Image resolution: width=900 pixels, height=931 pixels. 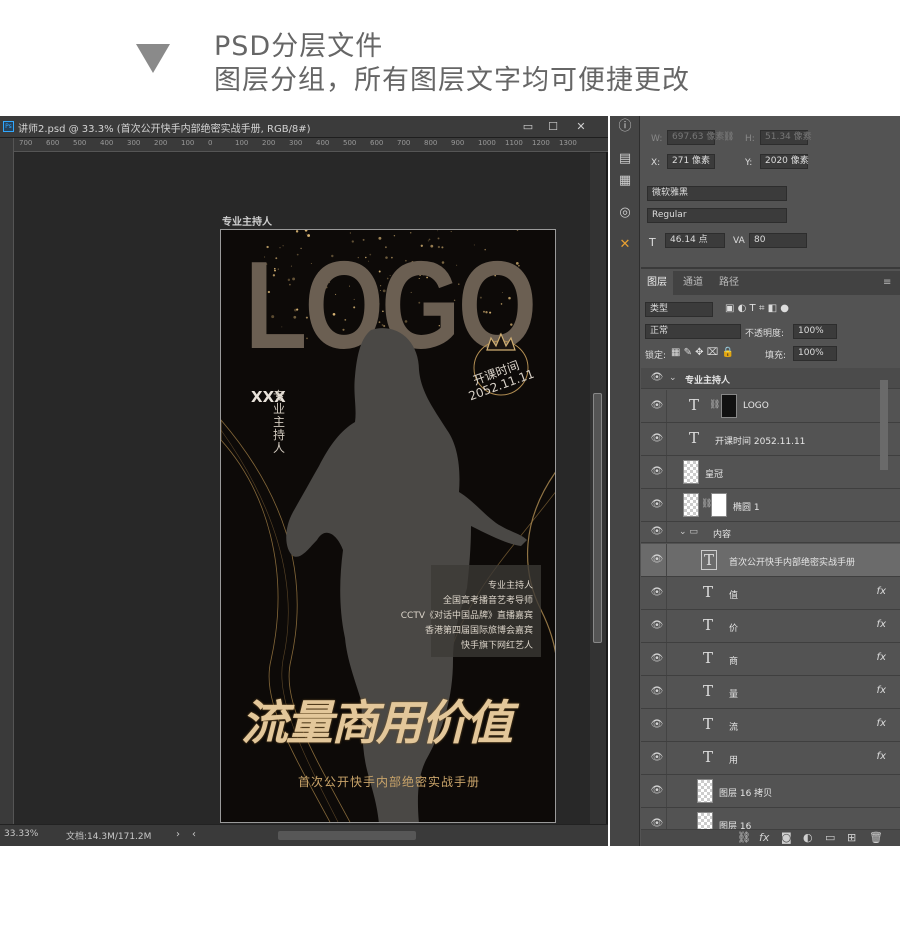 What do you see at coordinates (717, 193) in the screenshot?
I see `font-family-select: 微软雅黑` at bounding box center [717, 193].